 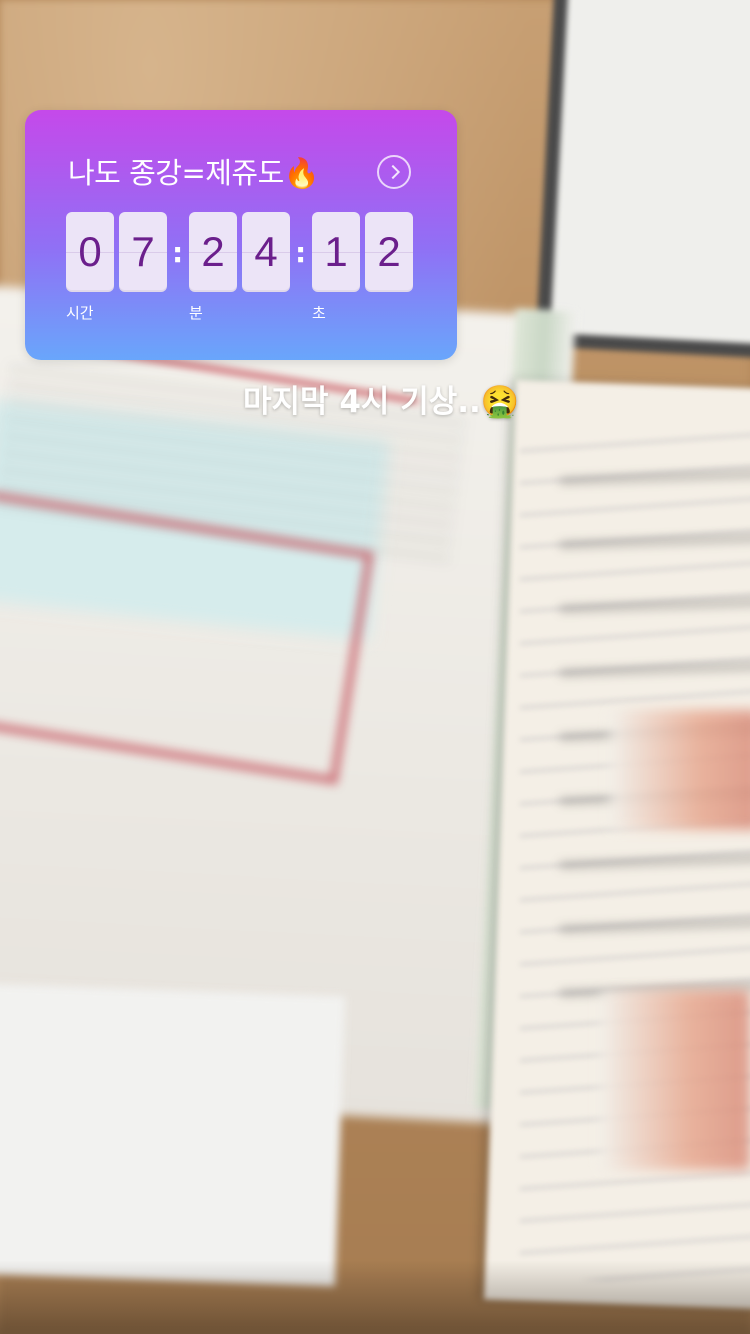 I want to click on unit-label-minutes: 분, so click(x=196, y=313).